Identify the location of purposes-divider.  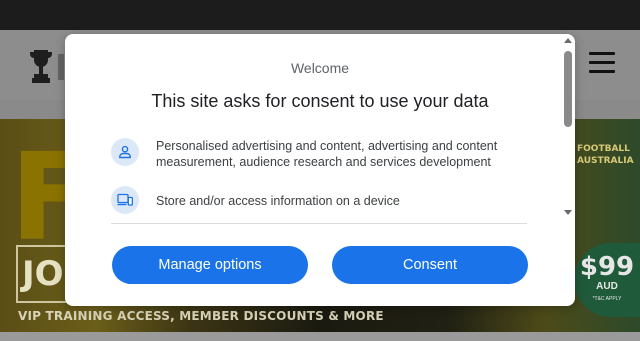
(319, 223).